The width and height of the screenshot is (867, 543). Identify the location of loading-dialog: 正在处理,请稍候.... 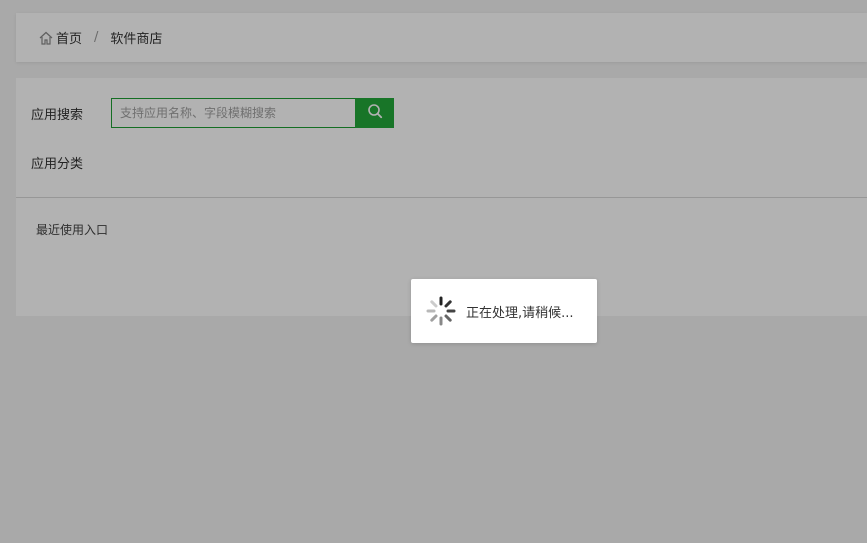
(504, 311).